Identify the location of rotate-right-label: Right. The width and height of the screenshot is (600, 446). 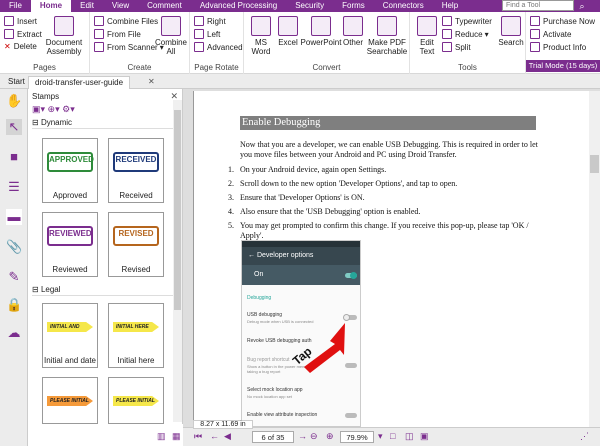
(216, 21).